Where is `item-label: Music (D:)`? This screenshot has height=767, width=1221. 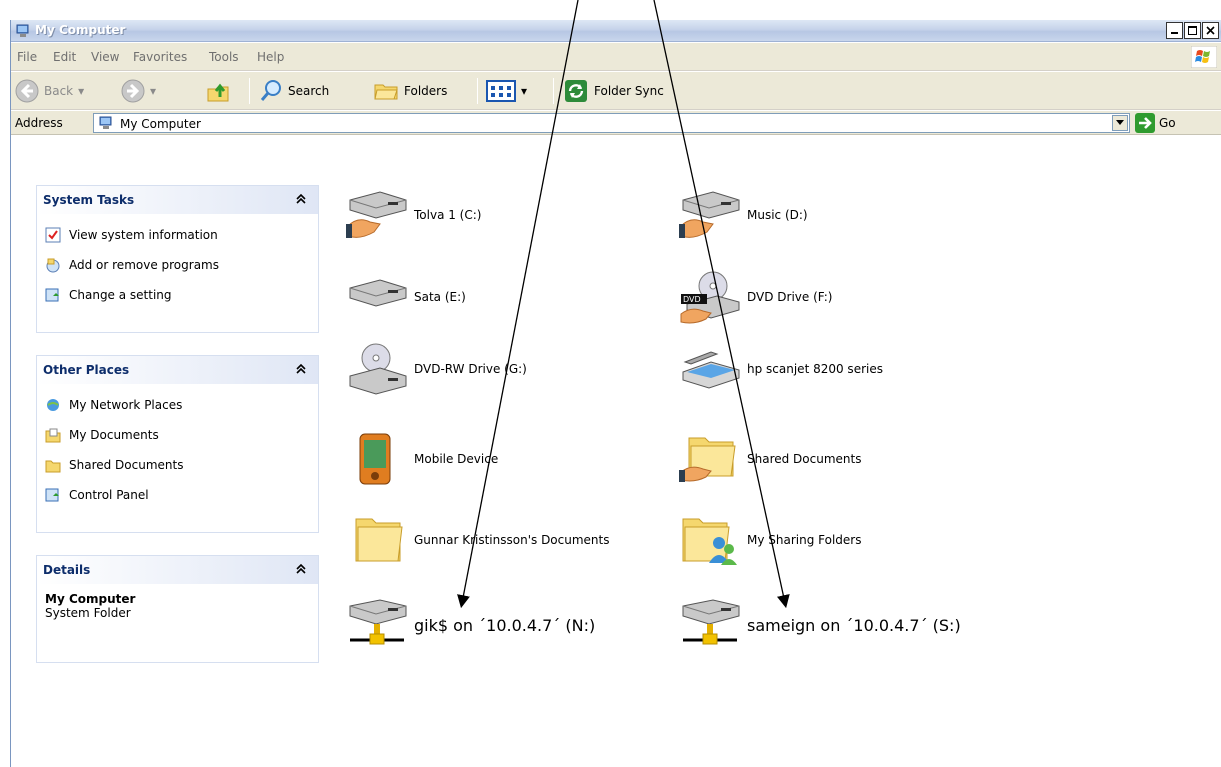 item-label: Music (D:) is located at coordinates (777, 215).